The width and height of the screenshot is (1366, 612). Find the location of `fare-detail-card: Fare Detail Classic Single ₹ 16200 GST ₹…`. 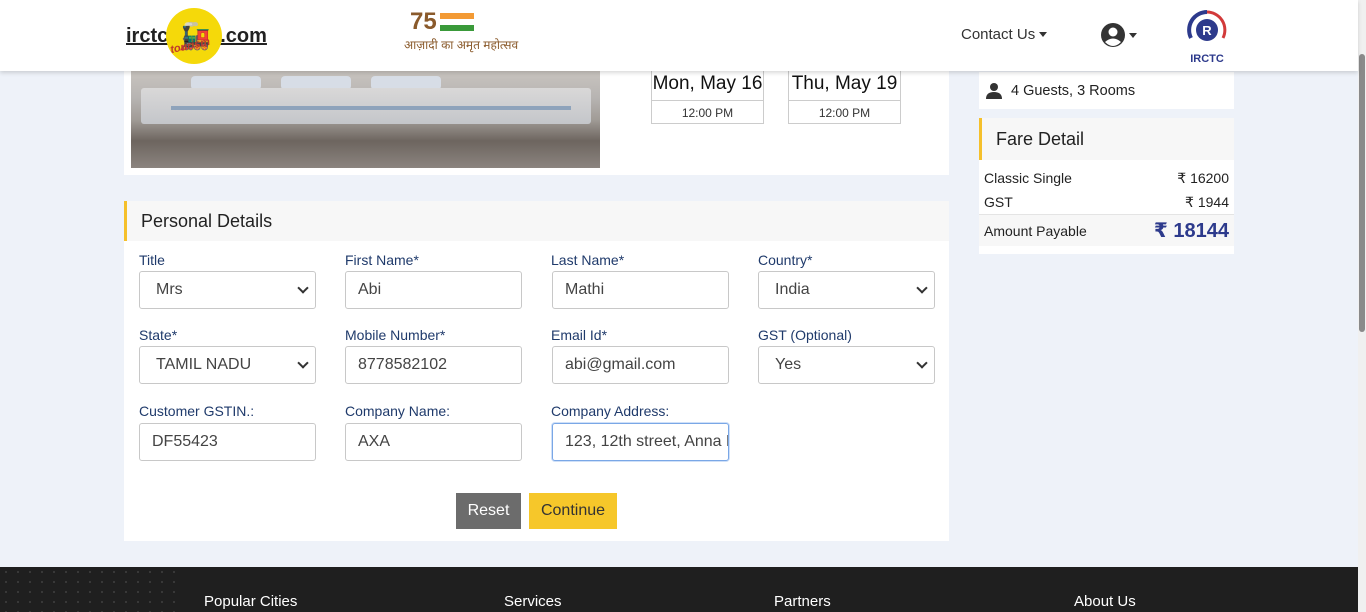

fare-detail-card: Fare Detail Classic Single ₹ 16200 GST ₹… is located at coordinates (1106, 186).